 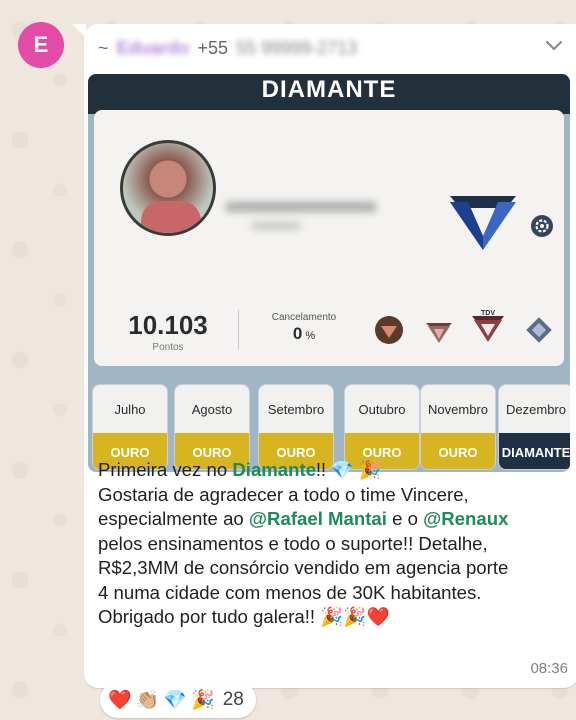 I want to click on sender-phone-prefix: +55, so click(x=213, y=47).